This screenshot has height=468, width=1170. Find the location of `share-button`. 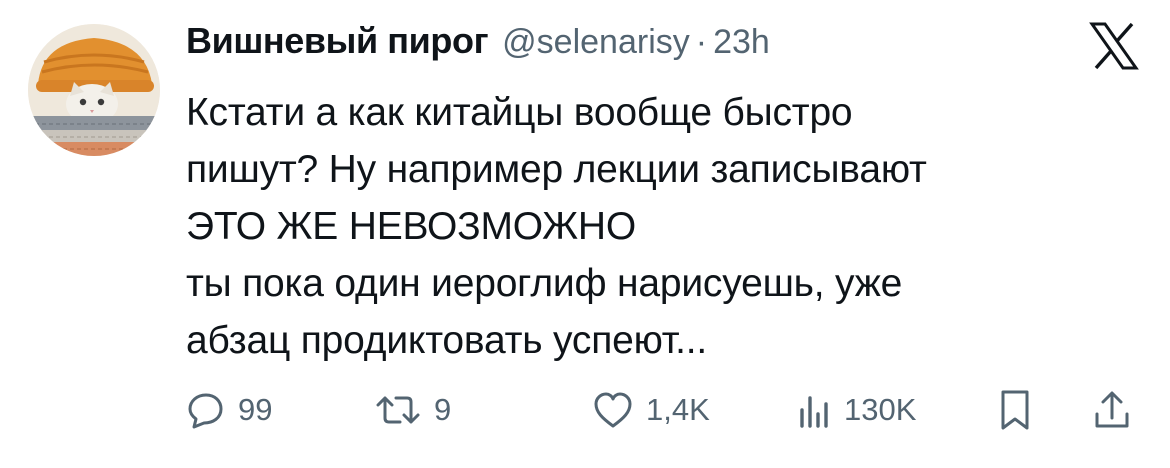

share-button is located at coordinates (1112, 410).